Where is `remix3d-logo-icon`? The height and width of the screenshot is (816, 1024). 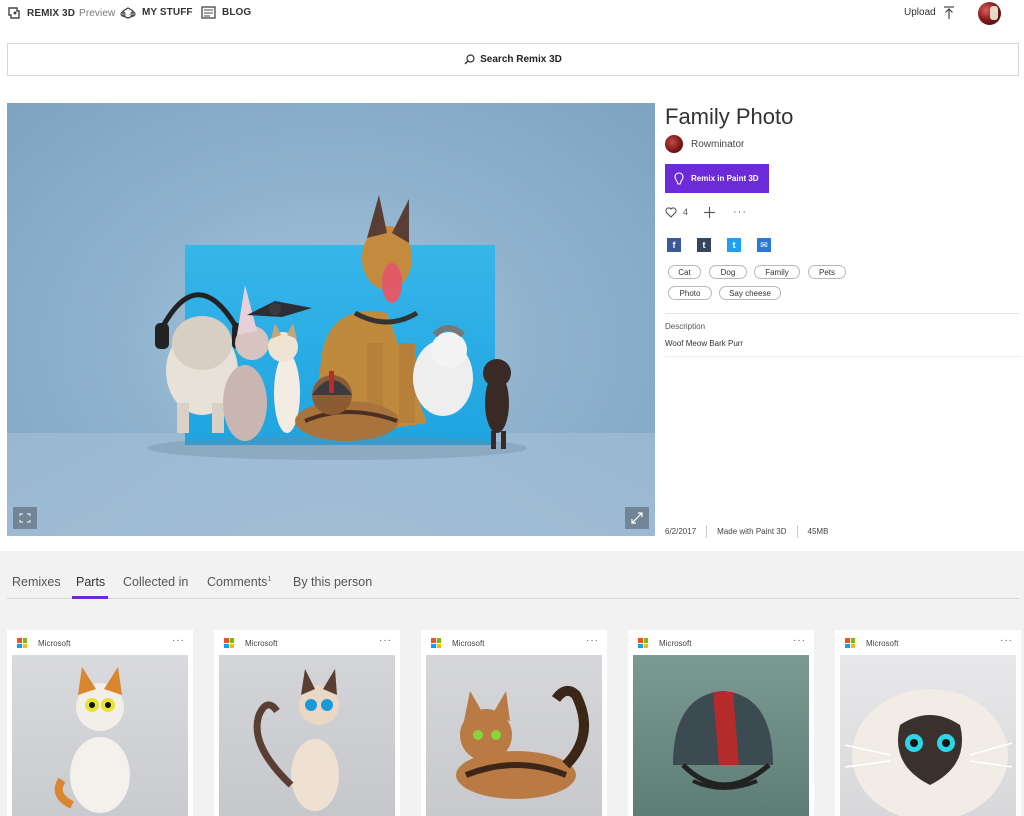 remix3d-logo-icon is located at coordinates (14, 13).